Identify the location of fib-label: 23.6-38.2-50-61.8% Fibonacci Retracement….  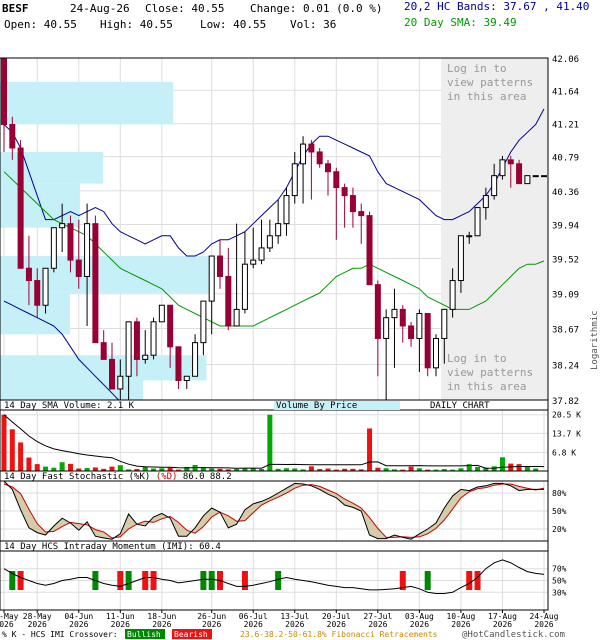
(339, 634).